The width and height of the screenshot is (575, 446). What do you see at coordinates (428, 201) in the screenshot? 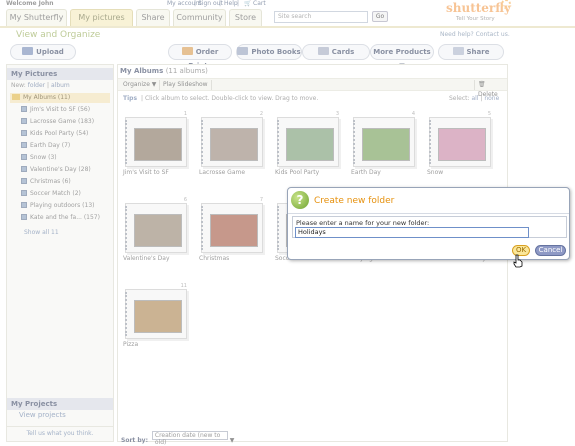
I see `dialog-header: ? Create new folder` at bounding box center [428, 201].